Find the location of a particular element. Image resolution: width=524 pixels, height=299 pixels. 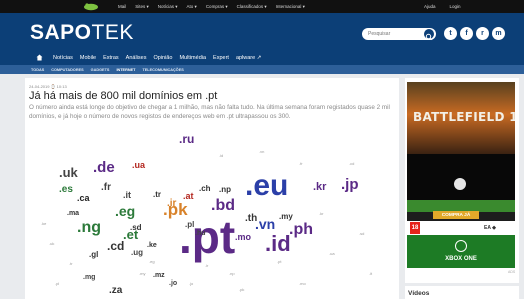

nav-item-analises: Análises is located at coordinates (136, 58).